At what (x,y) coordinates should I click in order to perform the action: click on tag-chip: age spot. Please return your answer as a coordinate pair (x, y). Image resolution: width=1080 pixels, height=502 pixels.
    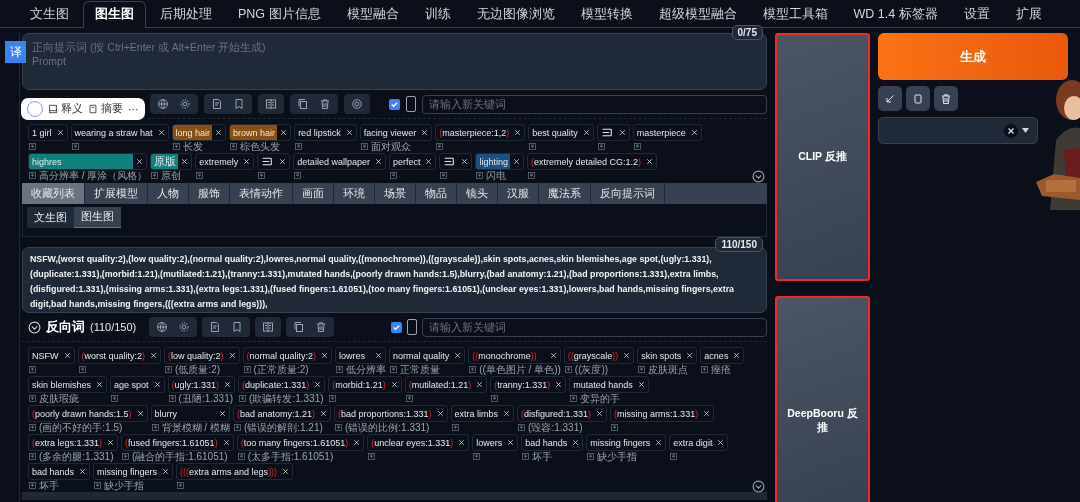
    Looking at the image, I should click on (137, 384).